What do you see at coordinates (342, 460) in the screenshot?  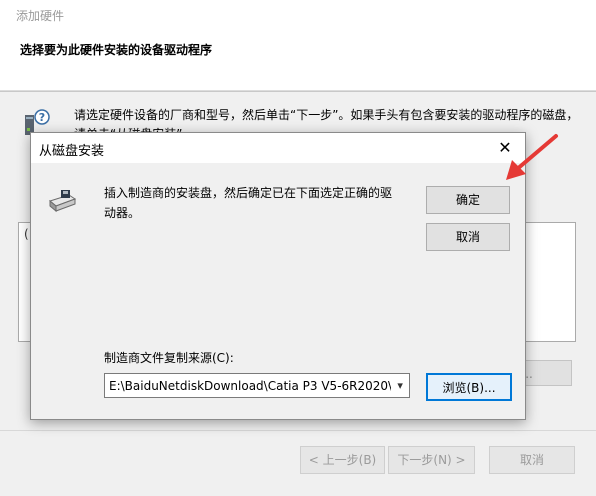 I see `back-button: < 上一步(B)` at bounding box center [342, 460].